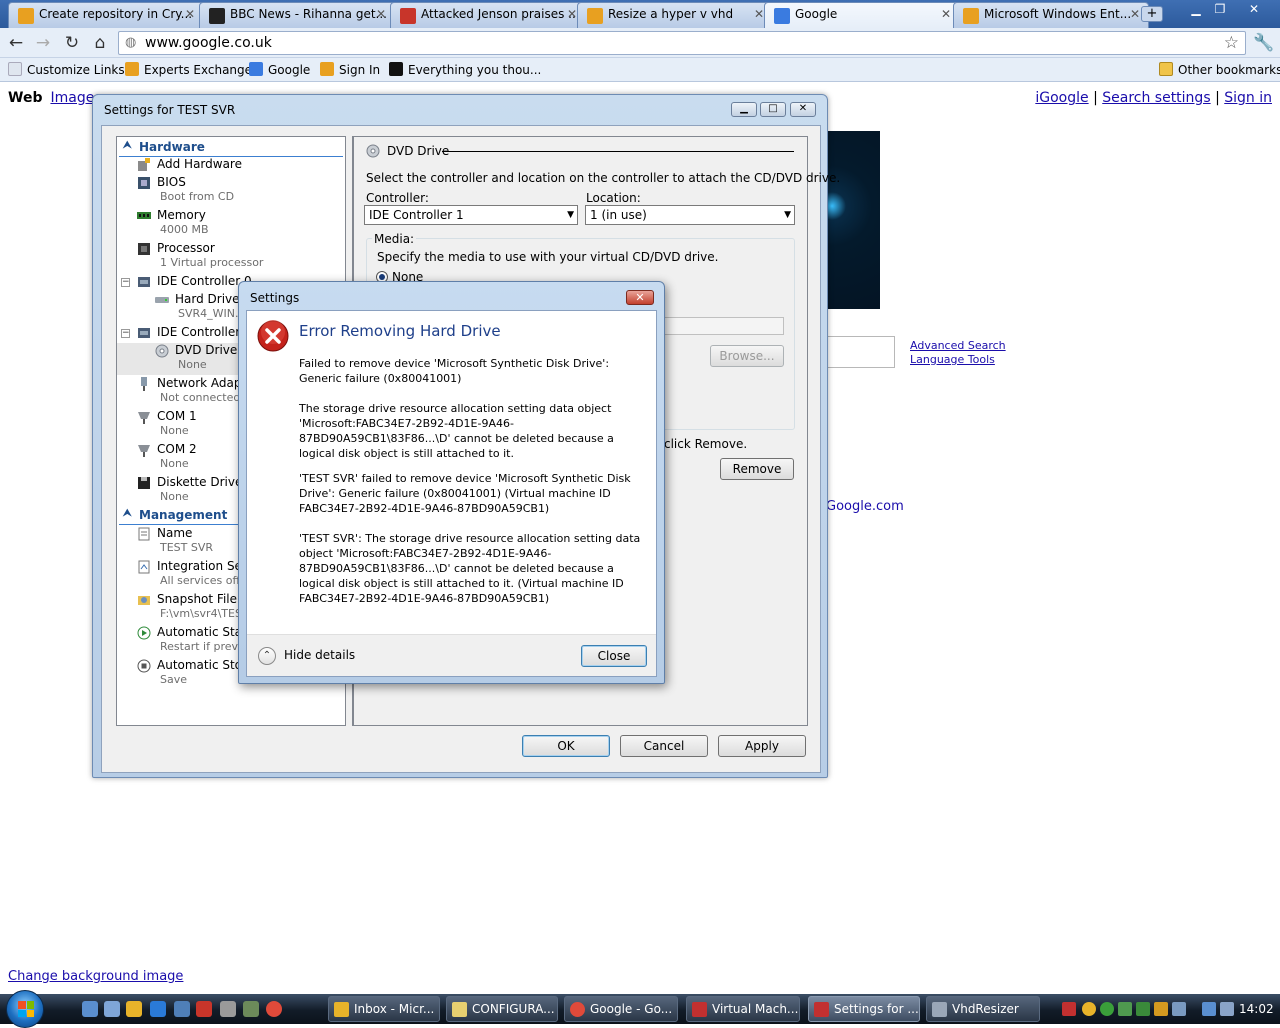 The height and width of the screenshot is (1028, 1280). Describe the element at coordinates (112, 1009) in the screenshot. I see `switch-windows-icon` at that location.